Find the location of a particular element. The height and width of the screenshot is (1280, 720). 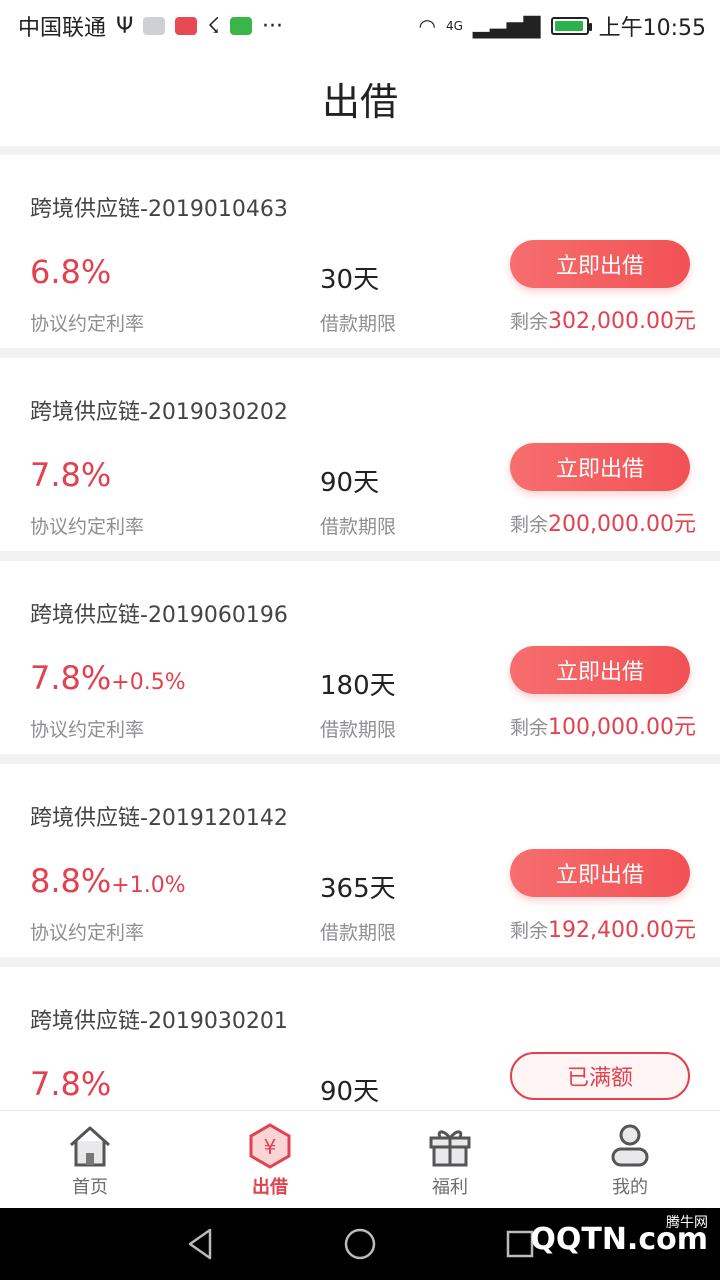

product-rate: 7.8%+0.5% is located at coordinates (108, 678).